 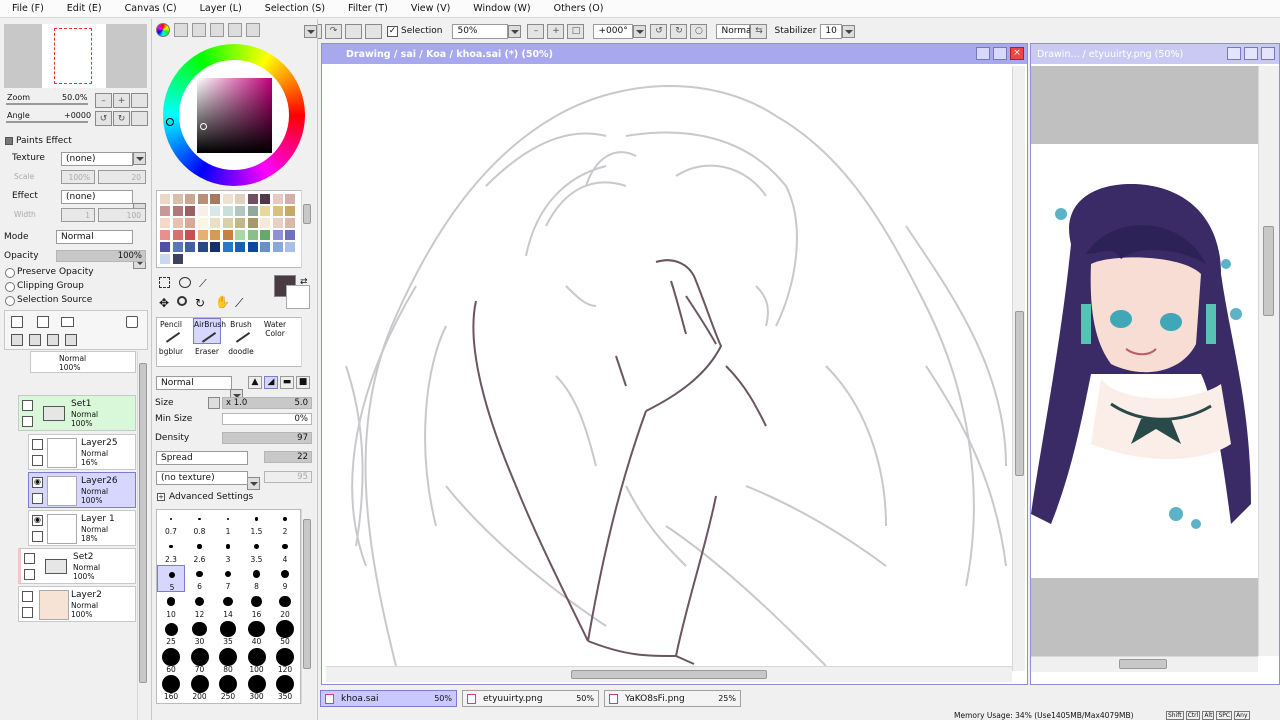 What do you see at coordinates (235, 30) in the screenshot?
I see `swatches-tab-icon` at bounding box center [235, 30].